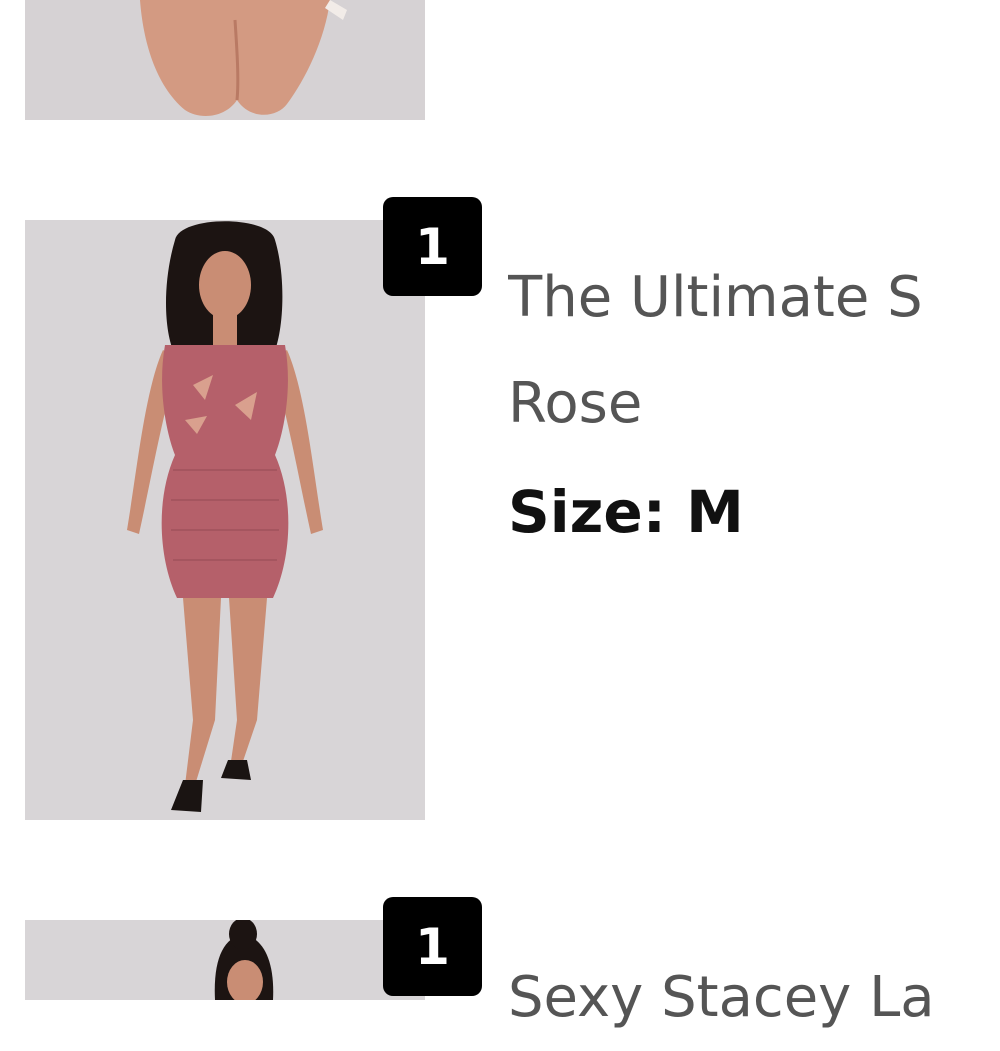 The width and height of the screenshot is (1000, 1051). I want to click on product-size: Size: M, so click(626, 512).